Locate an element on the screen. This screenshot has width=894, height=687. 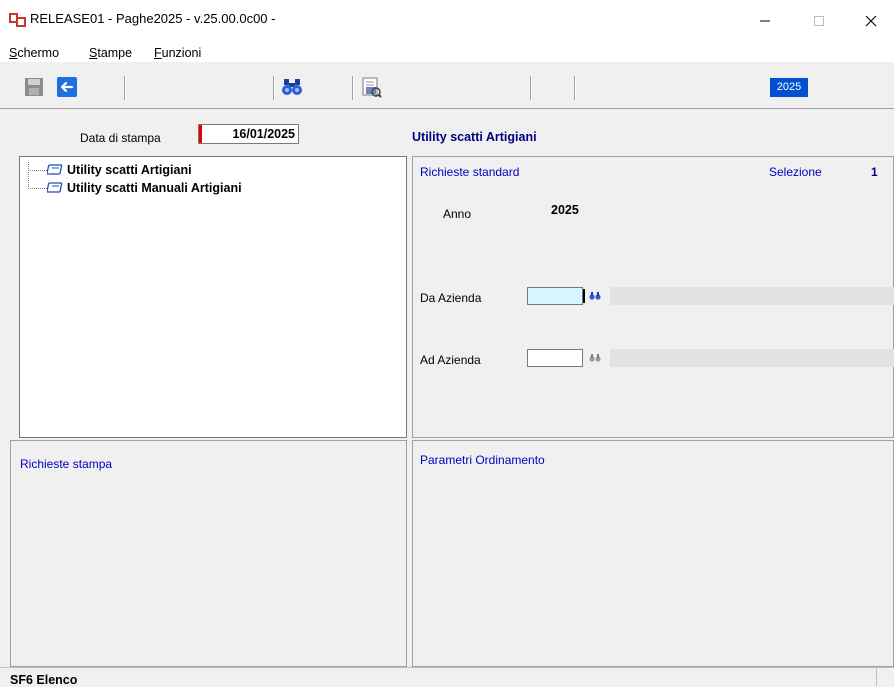
minimize-icon is located at coordinates (765, 21).